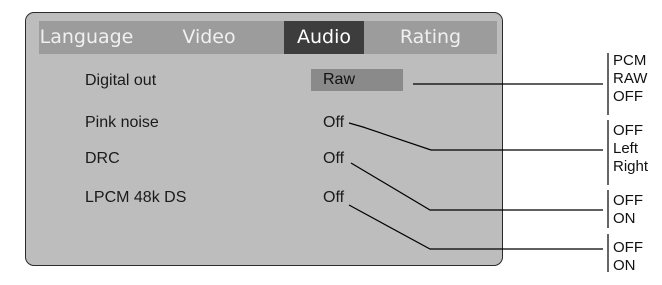 This screenshot has width=662, height=285. I want to click on callout-drc, so click(476, 186).